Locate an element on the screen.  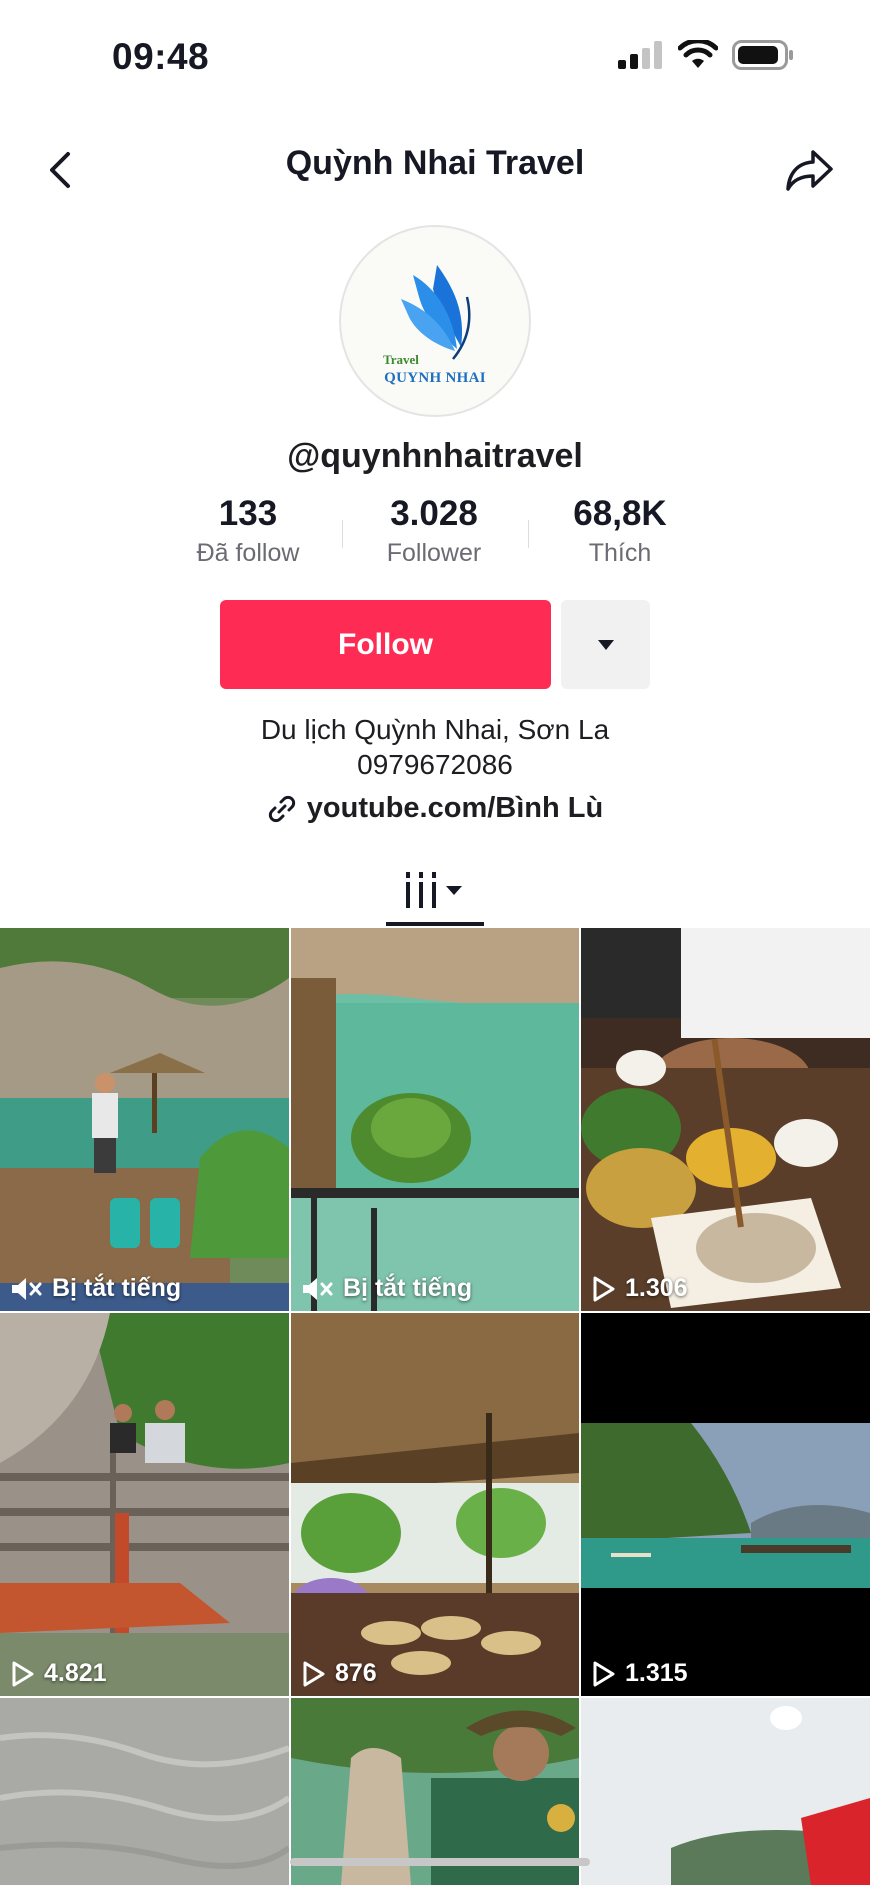
status-bar: 09:48 is located at coordinates (435, 60).